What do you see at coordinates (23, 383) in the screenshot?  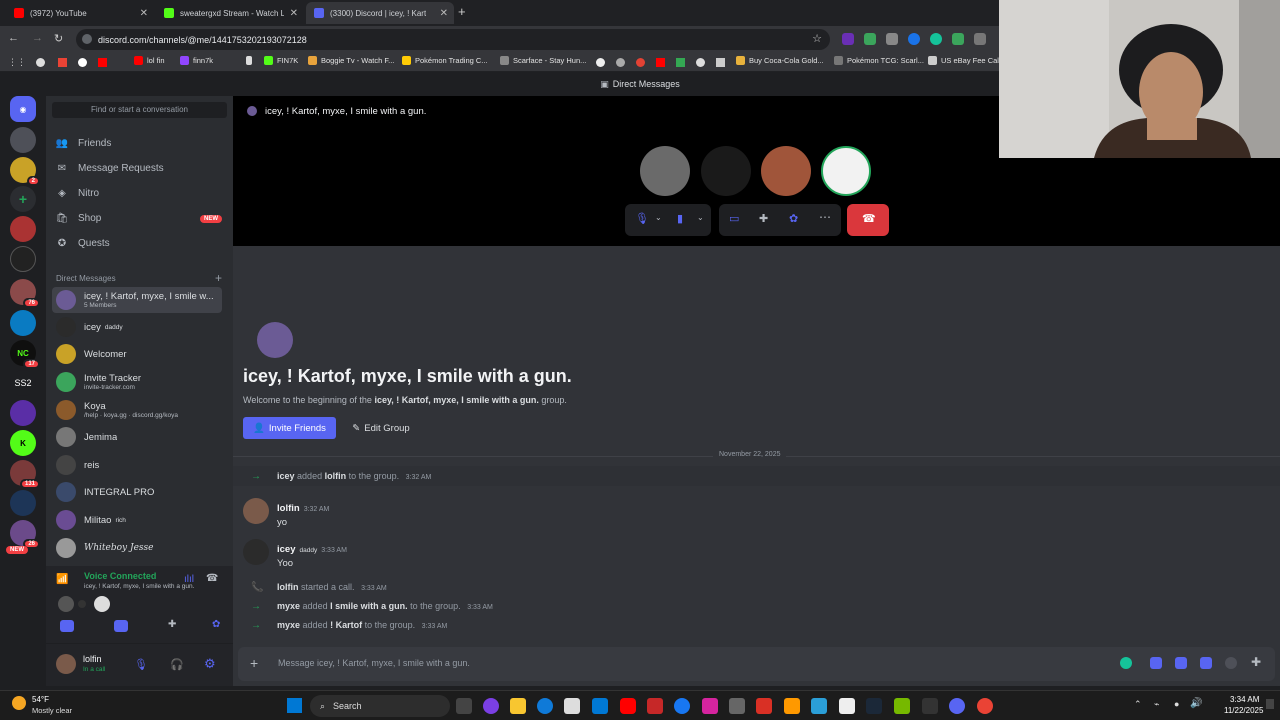 I see `server-icon: SS2` at bounding box center [23, 383].